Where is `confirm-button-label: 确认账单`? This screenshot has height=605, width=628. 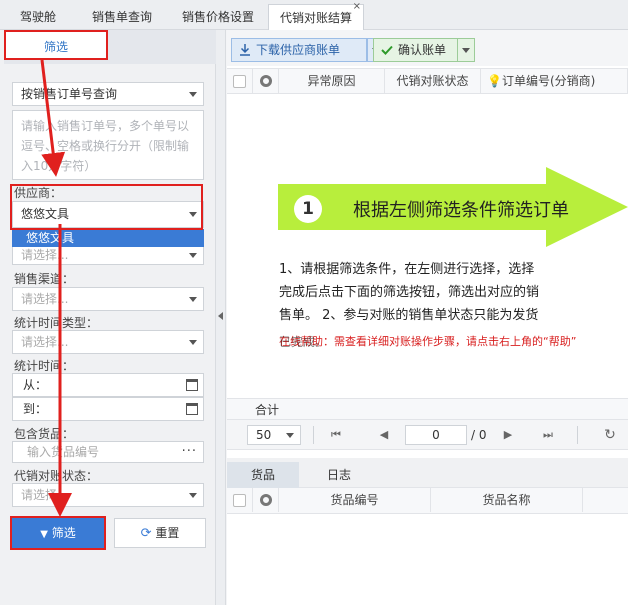 confirm-button-label: 确认账单 is located at coordinates (422, 50).